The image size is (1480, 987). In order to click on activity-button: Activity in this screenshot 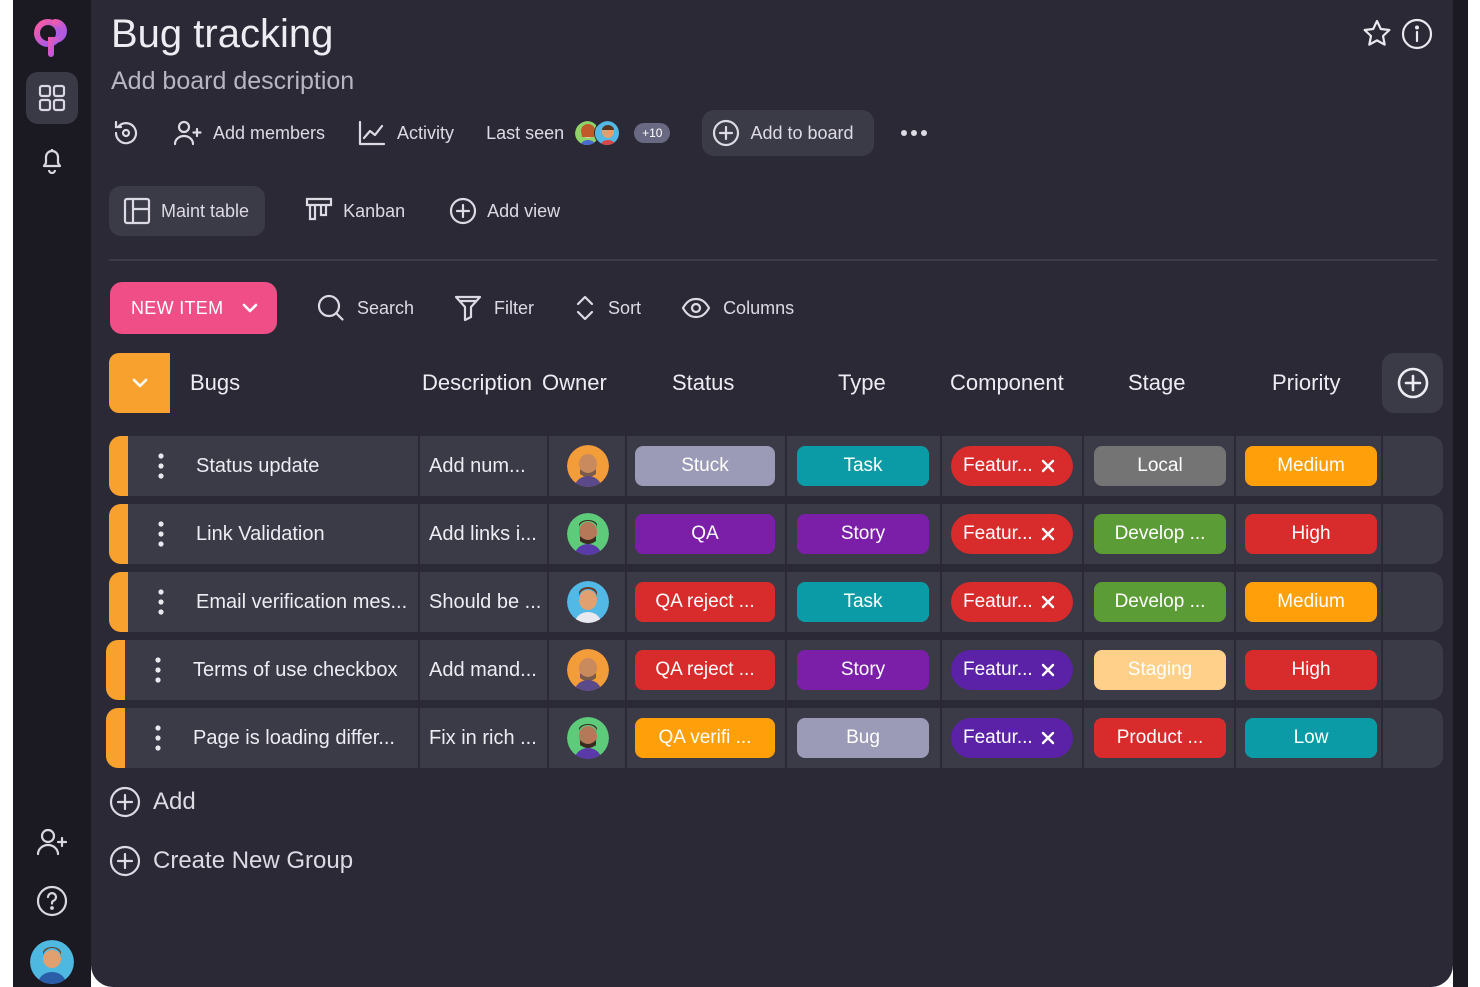, I will do `click(405, 133)`.